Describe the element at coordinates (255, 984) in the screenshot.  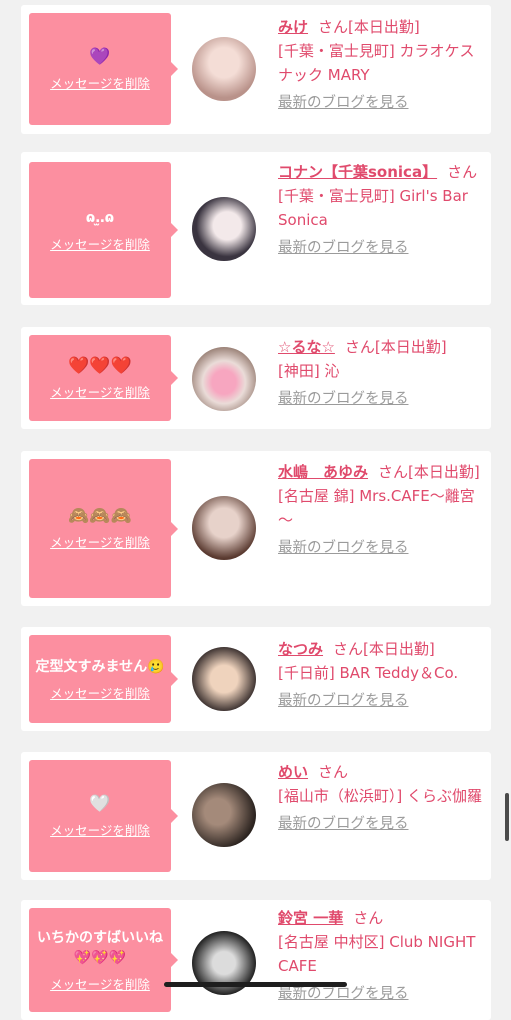
I see `home-indicator` at that location.